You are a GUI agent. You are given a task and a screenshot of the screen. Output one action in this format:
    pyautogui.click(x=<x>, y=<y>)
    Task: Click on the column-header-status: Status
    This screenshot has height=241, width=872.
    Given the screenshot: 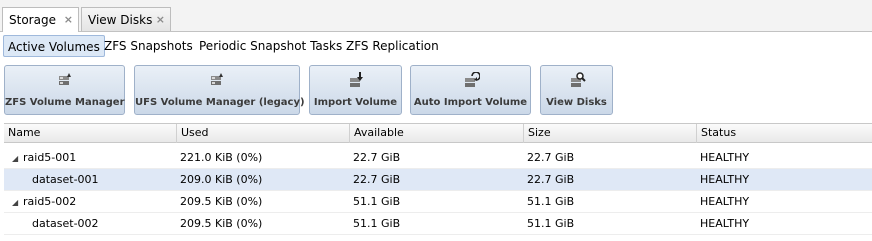 What is the action you would take?
    pyautogui.click(x=784, y=133)
    